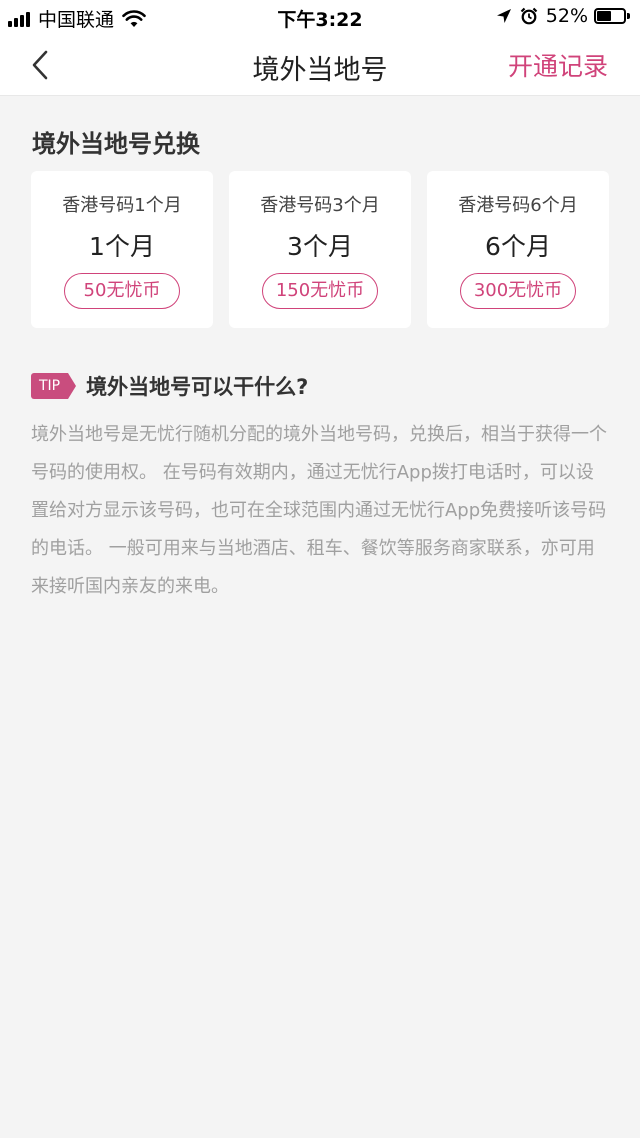 The image size is (640, 1138). Describe the element at coordinates (320, 291) in the screenshot. I see `plan-price-button: 150无忧币` at that location.